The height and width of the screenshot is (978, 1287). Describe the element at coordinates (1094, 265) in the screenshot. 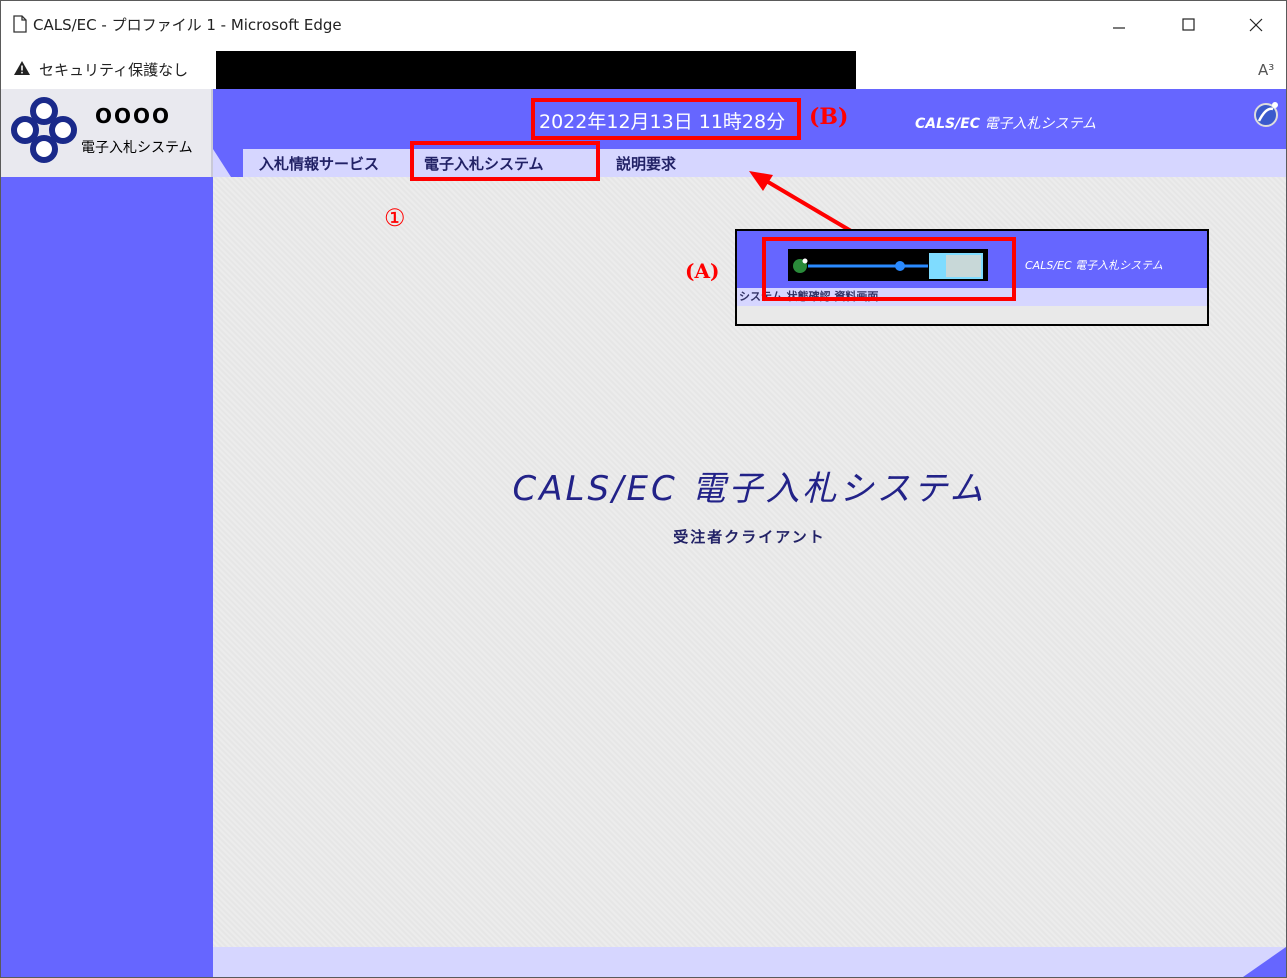

I see `inset-brand: CALS/EC 電子入札システム` at that location.